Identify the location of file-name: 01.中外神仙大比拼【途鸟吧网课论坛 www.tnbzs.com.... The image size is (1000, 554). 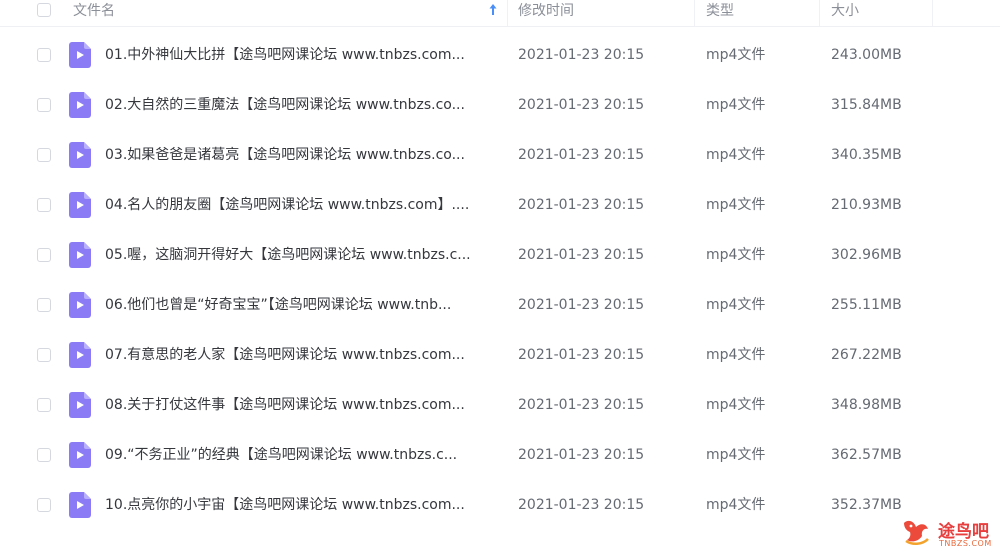
(301, 55).